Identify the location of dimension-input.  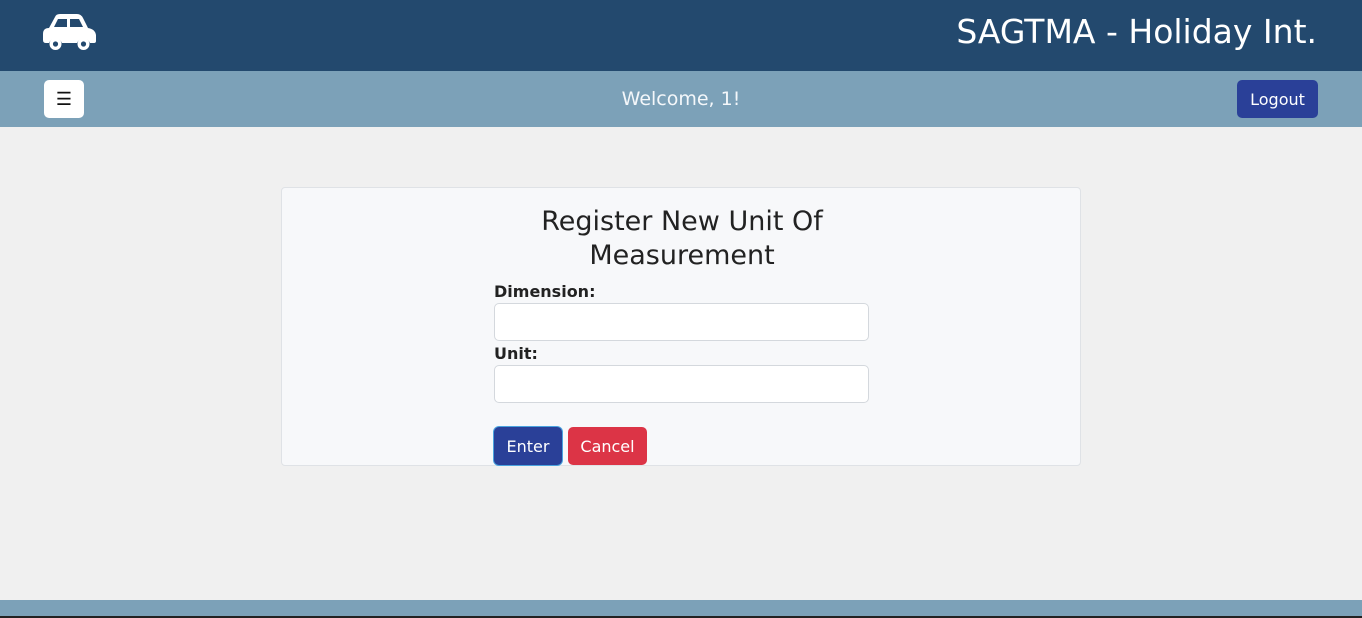
(681, 322).